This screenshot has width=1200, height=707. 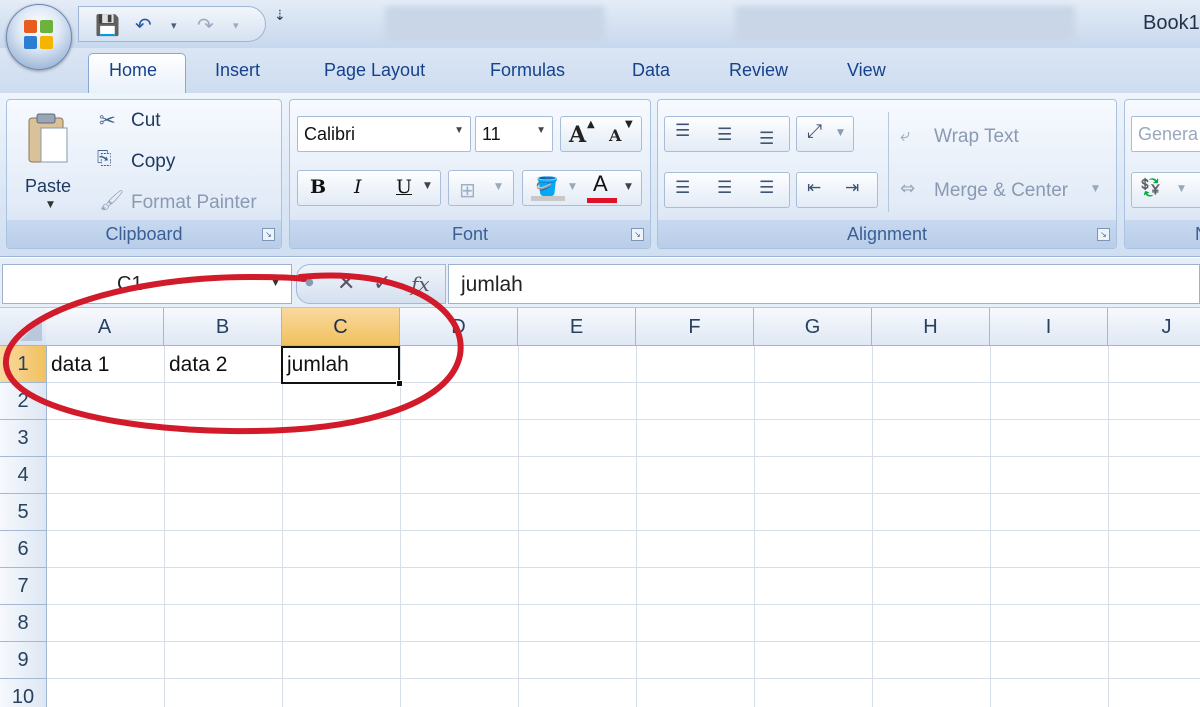 What do you see at coordinates (23, 660) in the screenshot?
I see `row-header-9: 9` at bounding box center [23, 660].